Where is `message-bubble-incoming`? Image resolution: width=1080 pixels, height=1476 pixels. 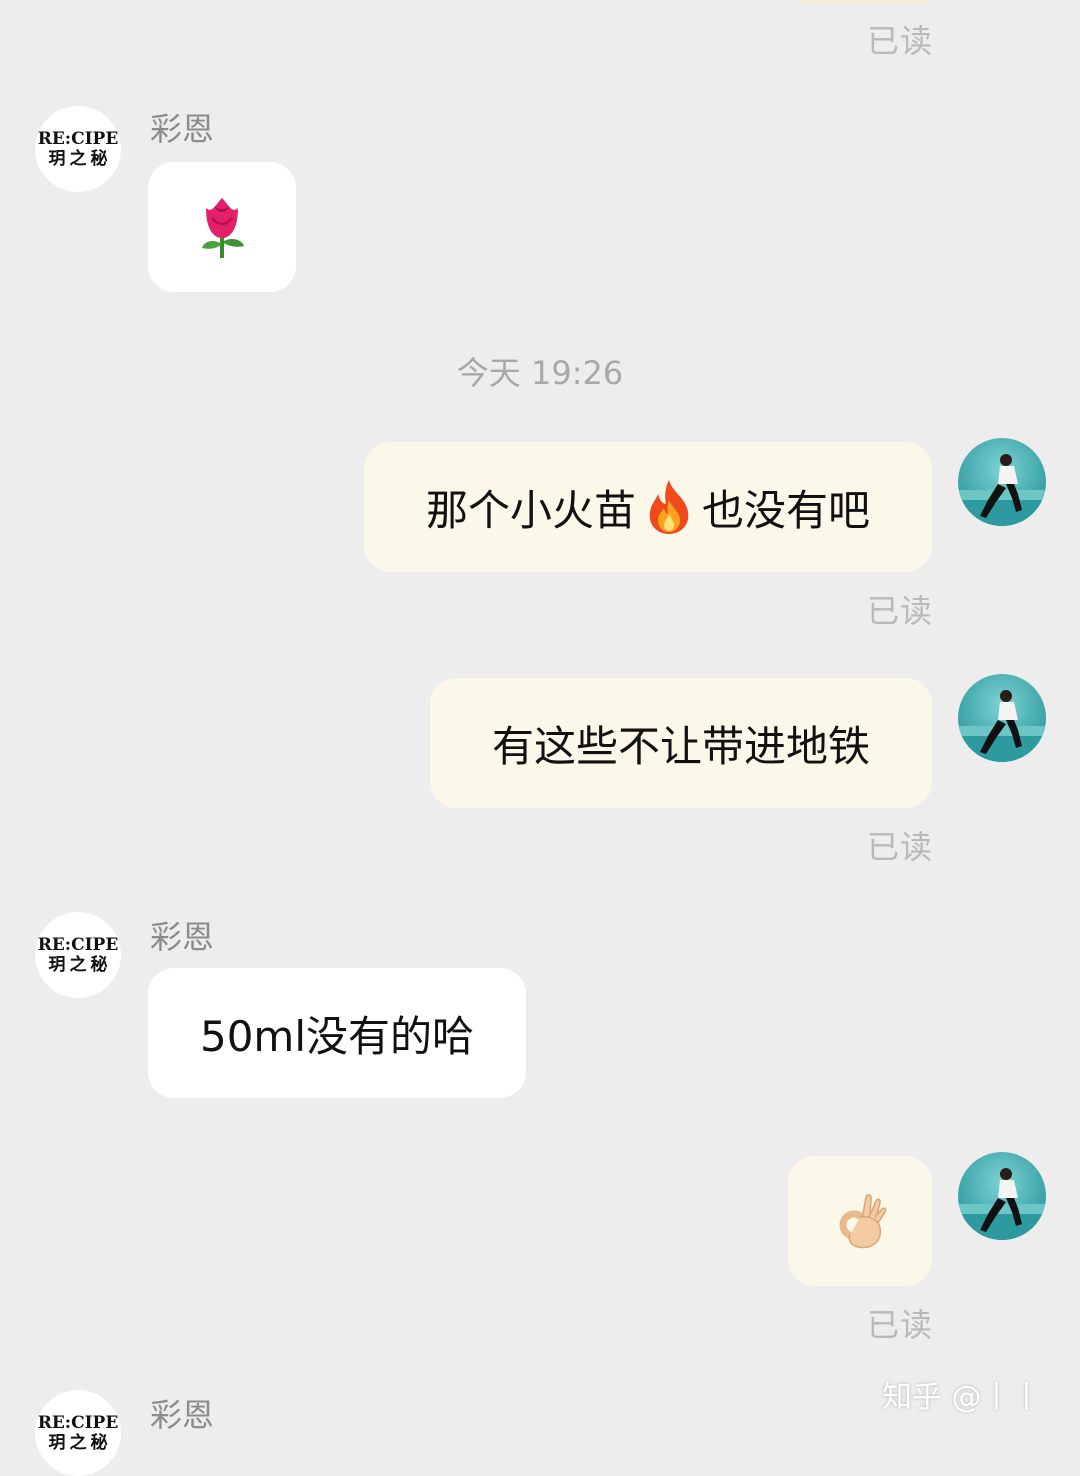
message-bubble-incoming is located at coordinates (222, 227).